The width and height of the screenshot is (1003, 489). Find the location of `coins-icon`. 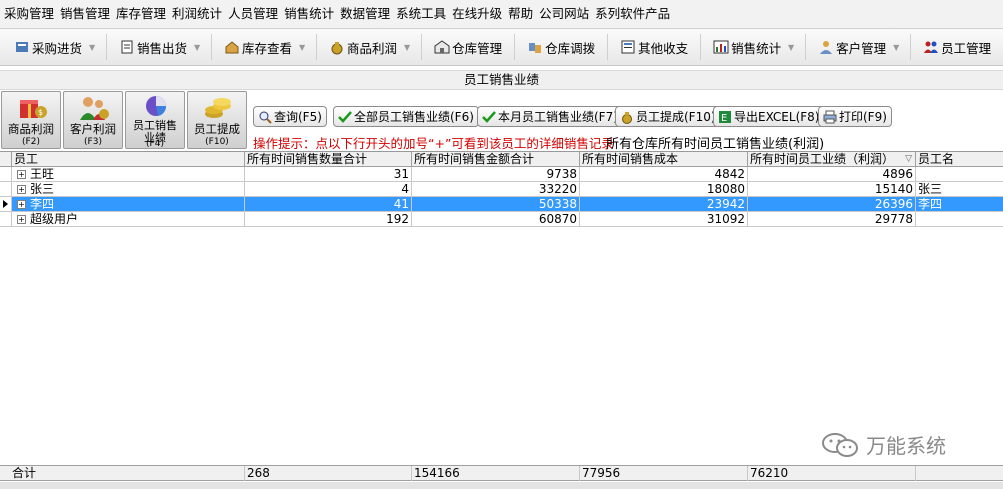

coins-icon is located at coordinates (218, 108).